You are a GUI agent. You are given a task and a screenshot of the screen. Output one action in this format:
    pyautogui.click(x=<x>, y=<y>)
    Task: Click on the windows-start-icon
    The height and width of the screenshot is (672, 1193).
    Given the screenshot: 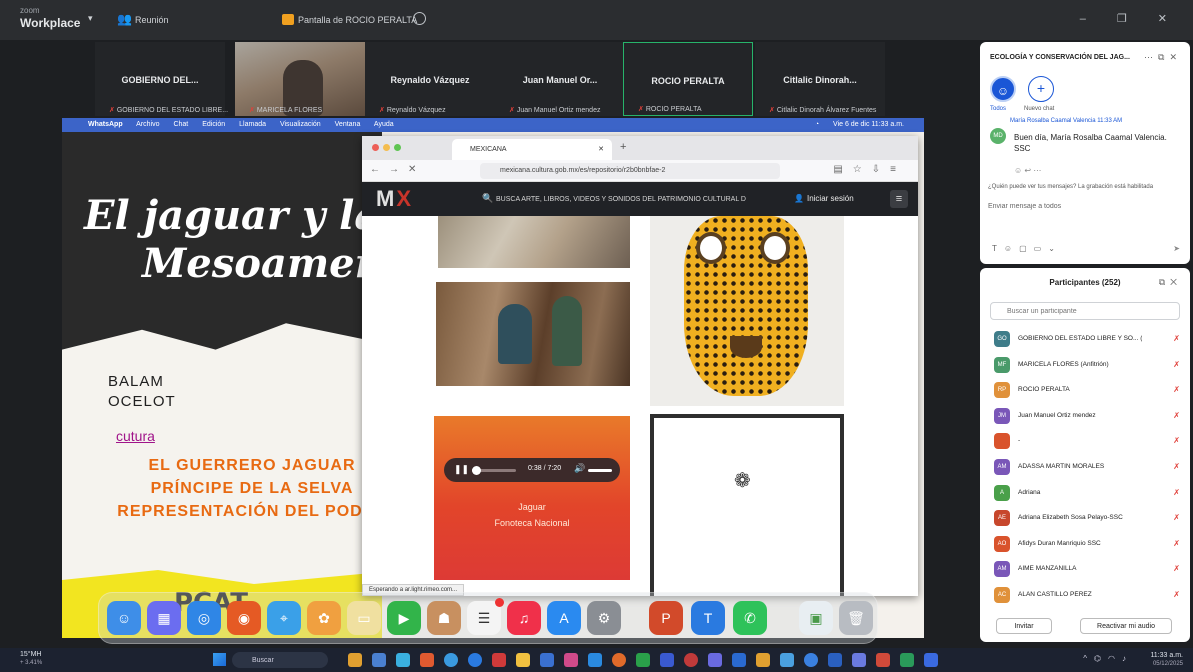 What is the action you would take?
    pyautogui.click(x=219, y=659)
    